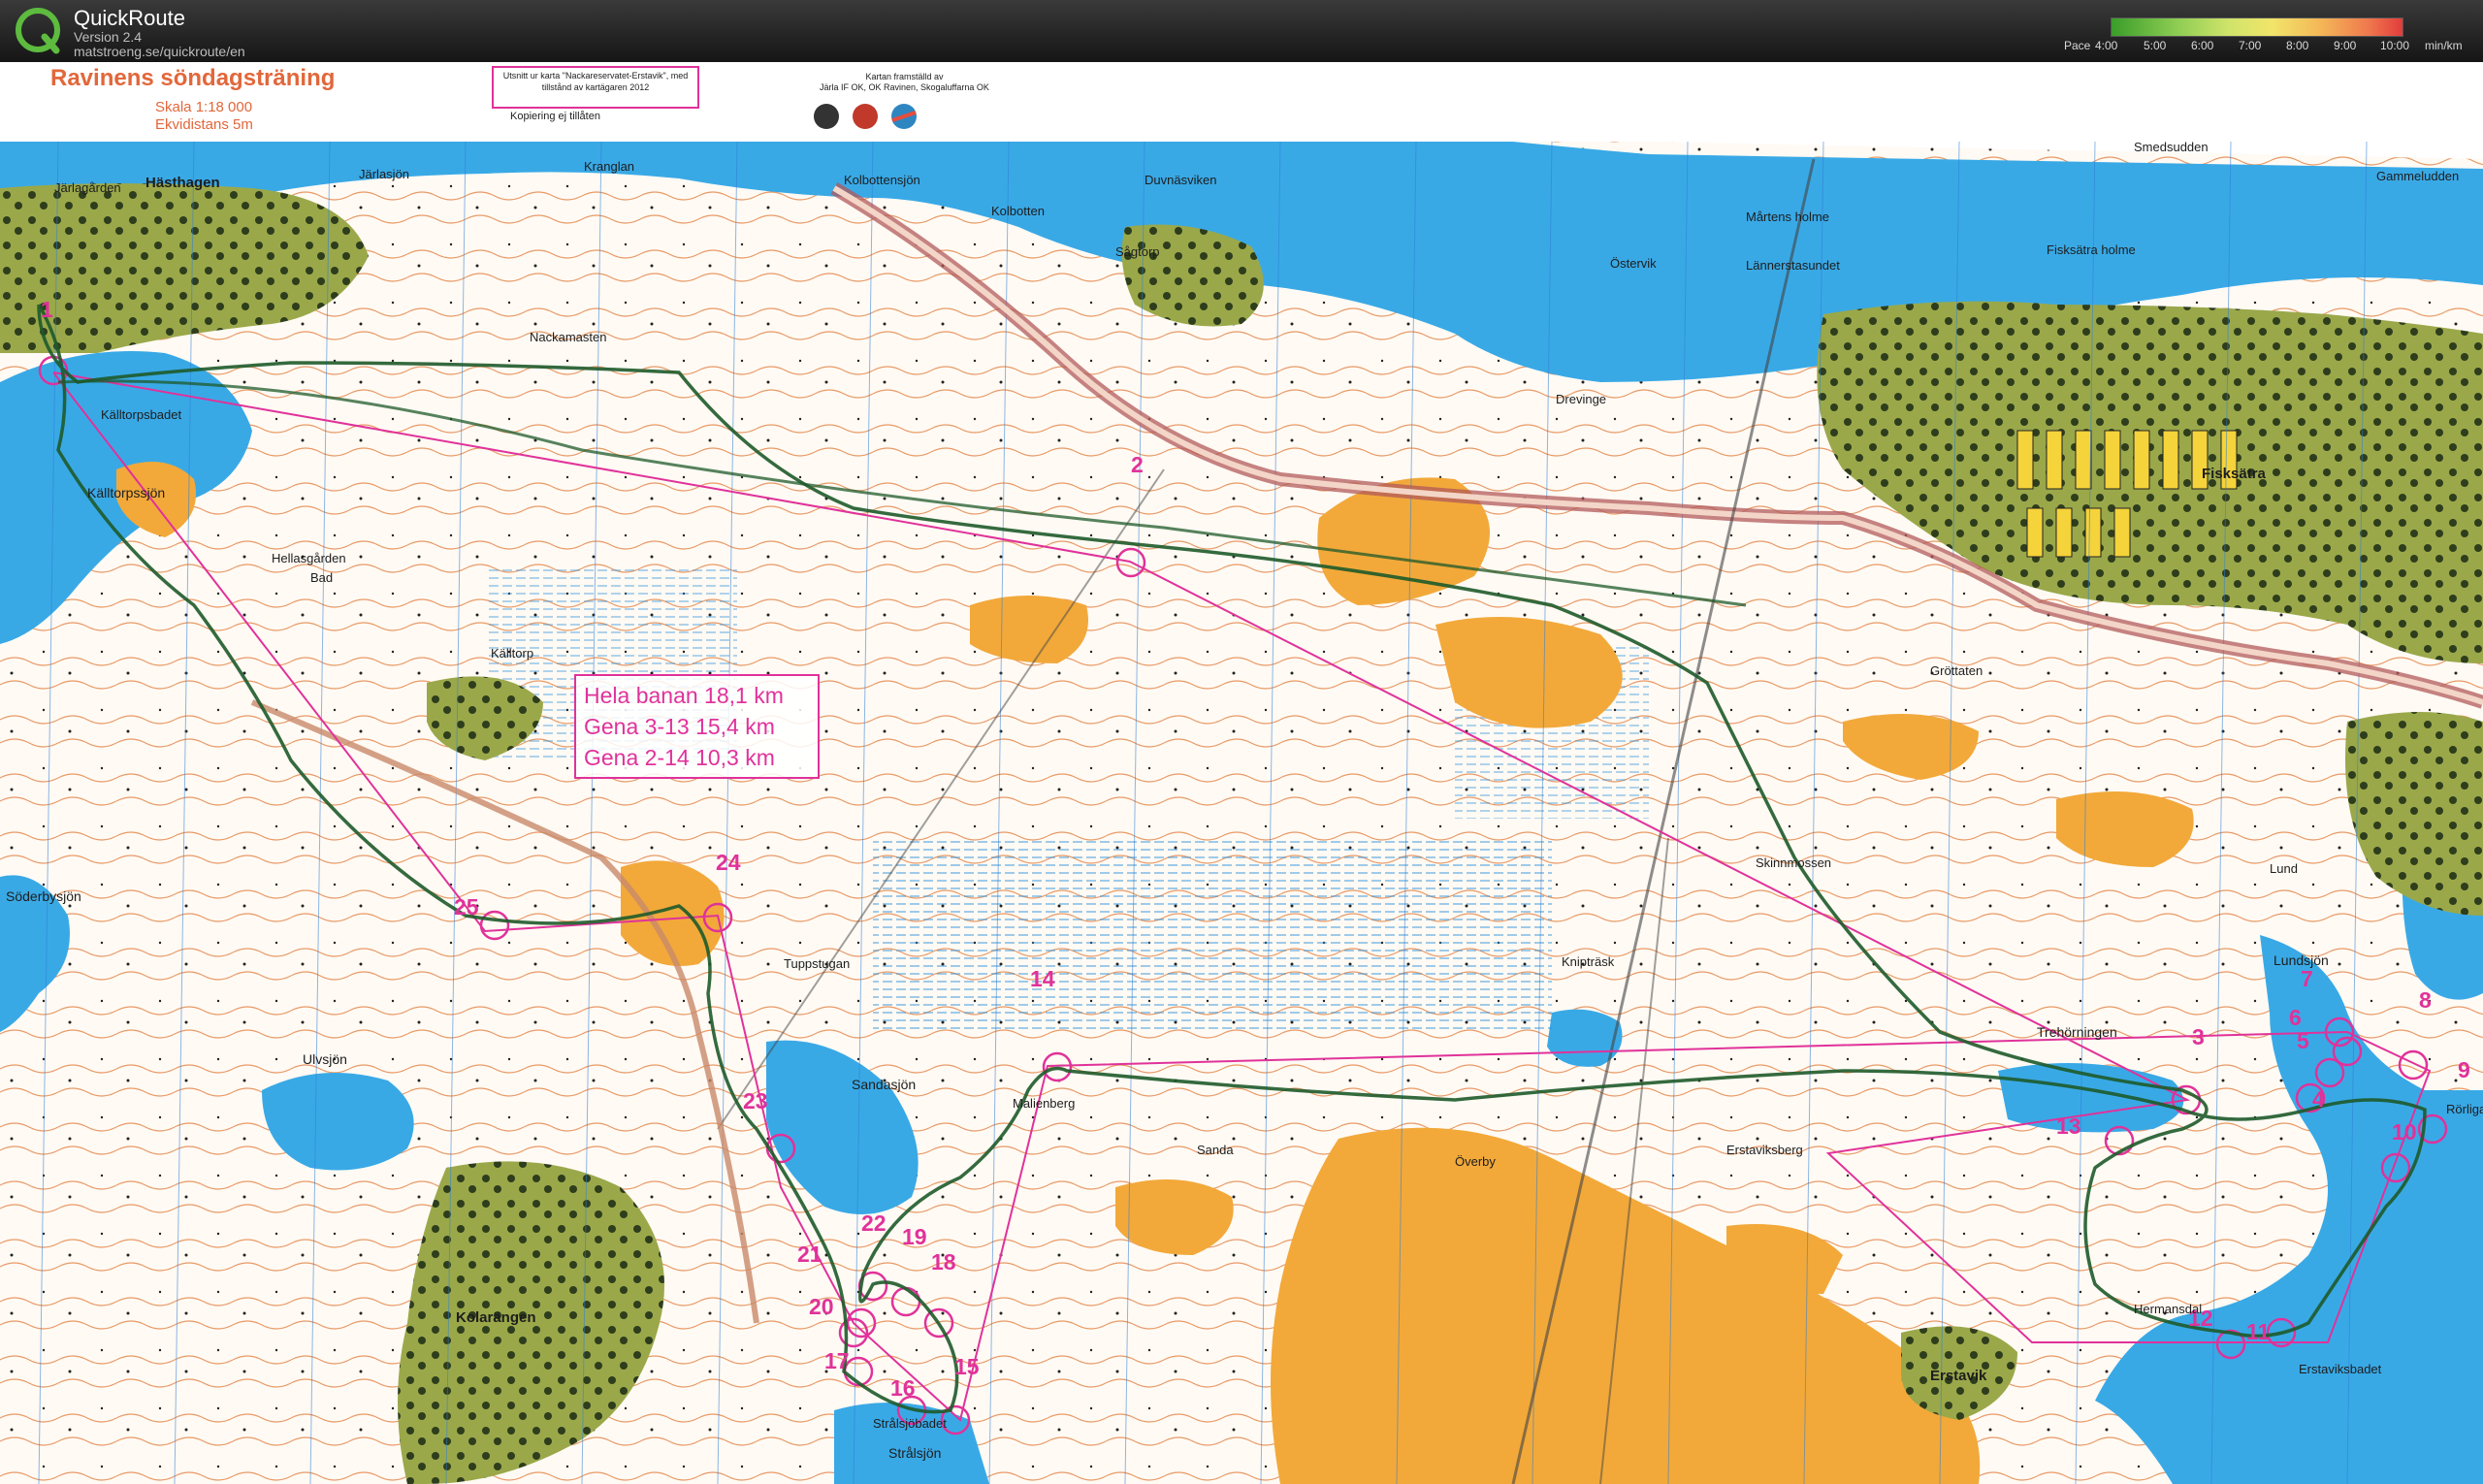 Image resolution: width=2483 pixels, height=1484 pixels. I want to click on control-number: 7, so click(2307, 978).